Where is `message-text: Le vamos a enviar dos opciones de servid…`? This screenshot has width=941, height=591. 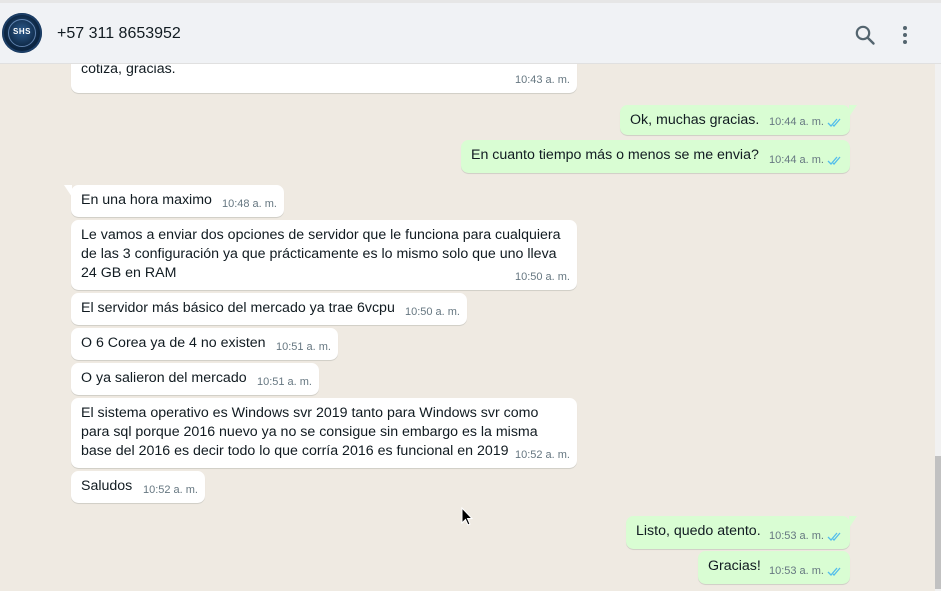
message-text: Le vamos a enviar dos opciones de servid… is located at coordinates (321, 254).